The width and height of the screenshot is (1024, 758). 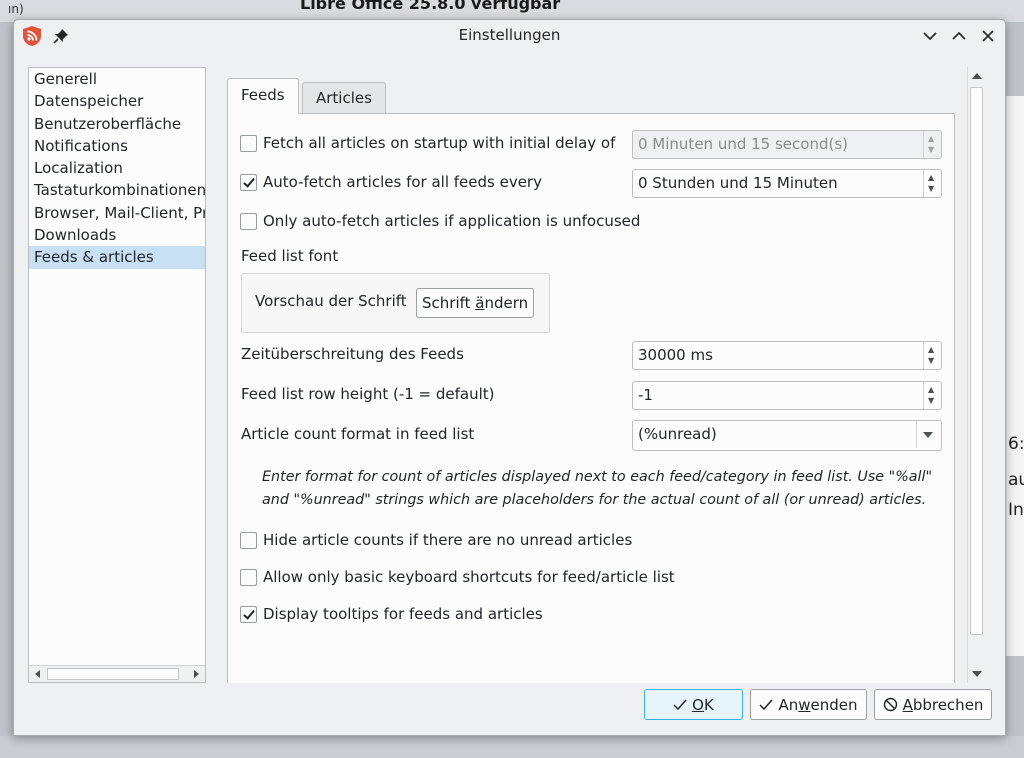 I want to click on scroll-left-icon, so click(x=38, y=674).